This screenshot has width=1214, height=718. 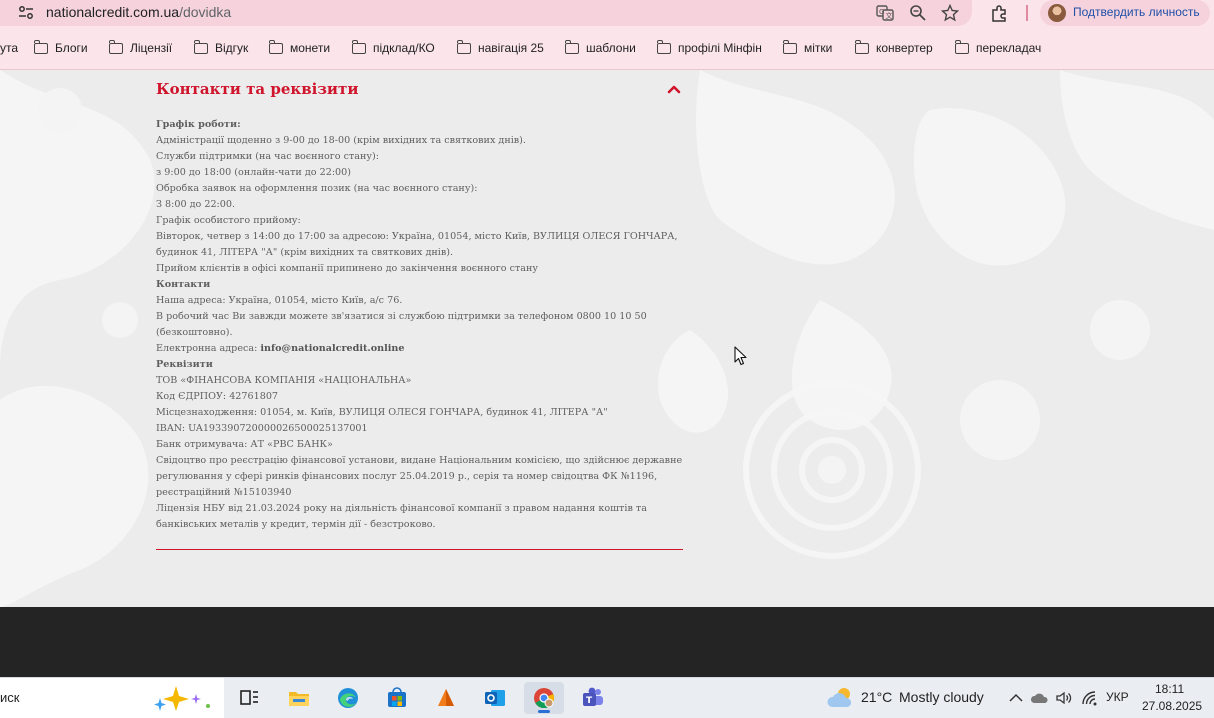 What do you see at coordinates (253, 172) in the screenshot?
I see `text-line: з 9:00 до 18:00 (онлайн-чати до 22:00)` at bounding box center [253, 172].